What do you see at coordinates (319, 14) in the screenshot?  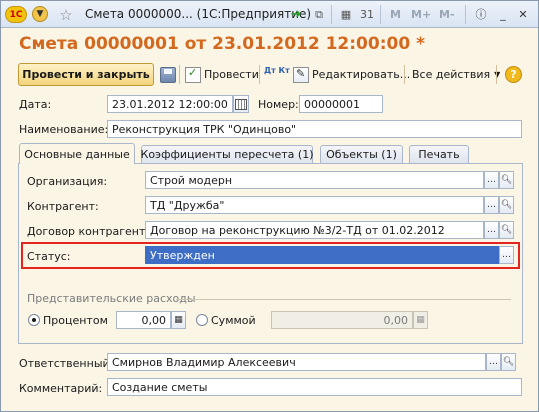 I see `link-icon: ⧉` at bounding box center [319, 14].